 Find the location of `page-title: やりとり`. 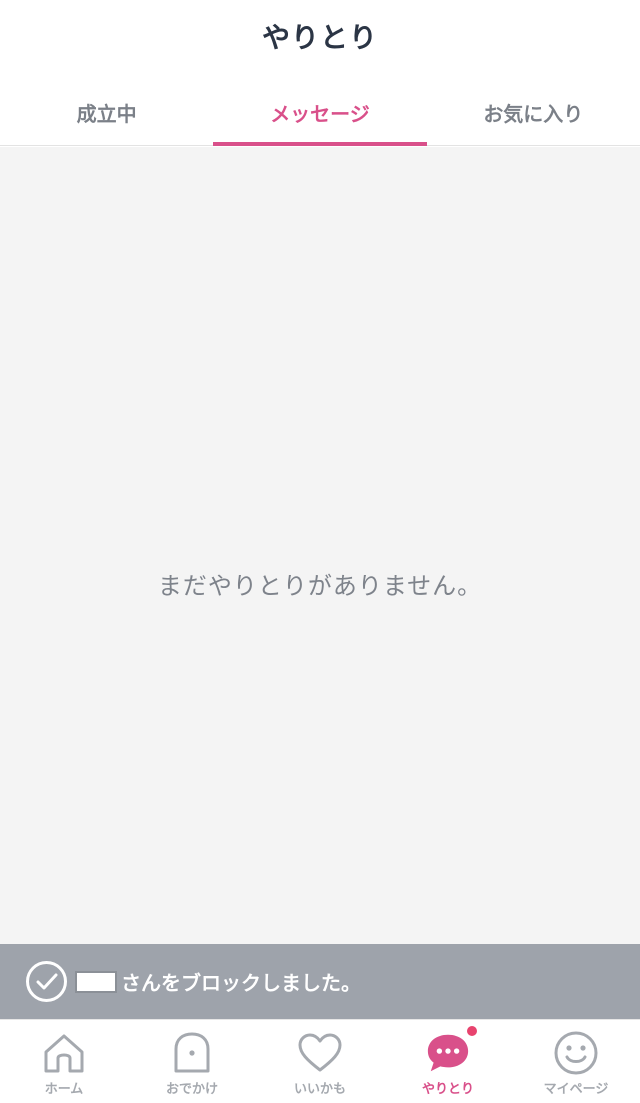

page-title: やりとり is located at coordinates (319, 37).